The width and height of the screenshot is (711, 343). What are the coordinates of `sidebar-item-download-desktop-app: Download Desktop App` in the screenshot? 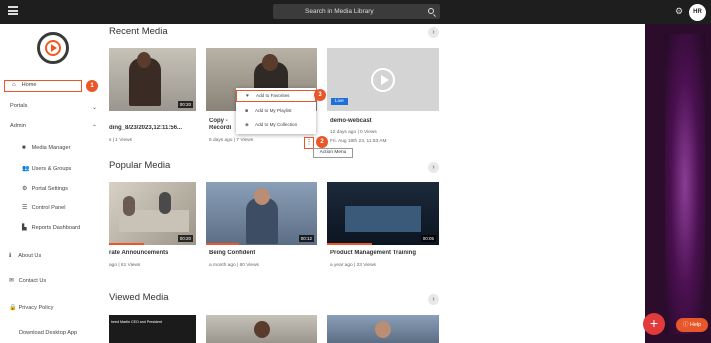 It's located at (48, 333).